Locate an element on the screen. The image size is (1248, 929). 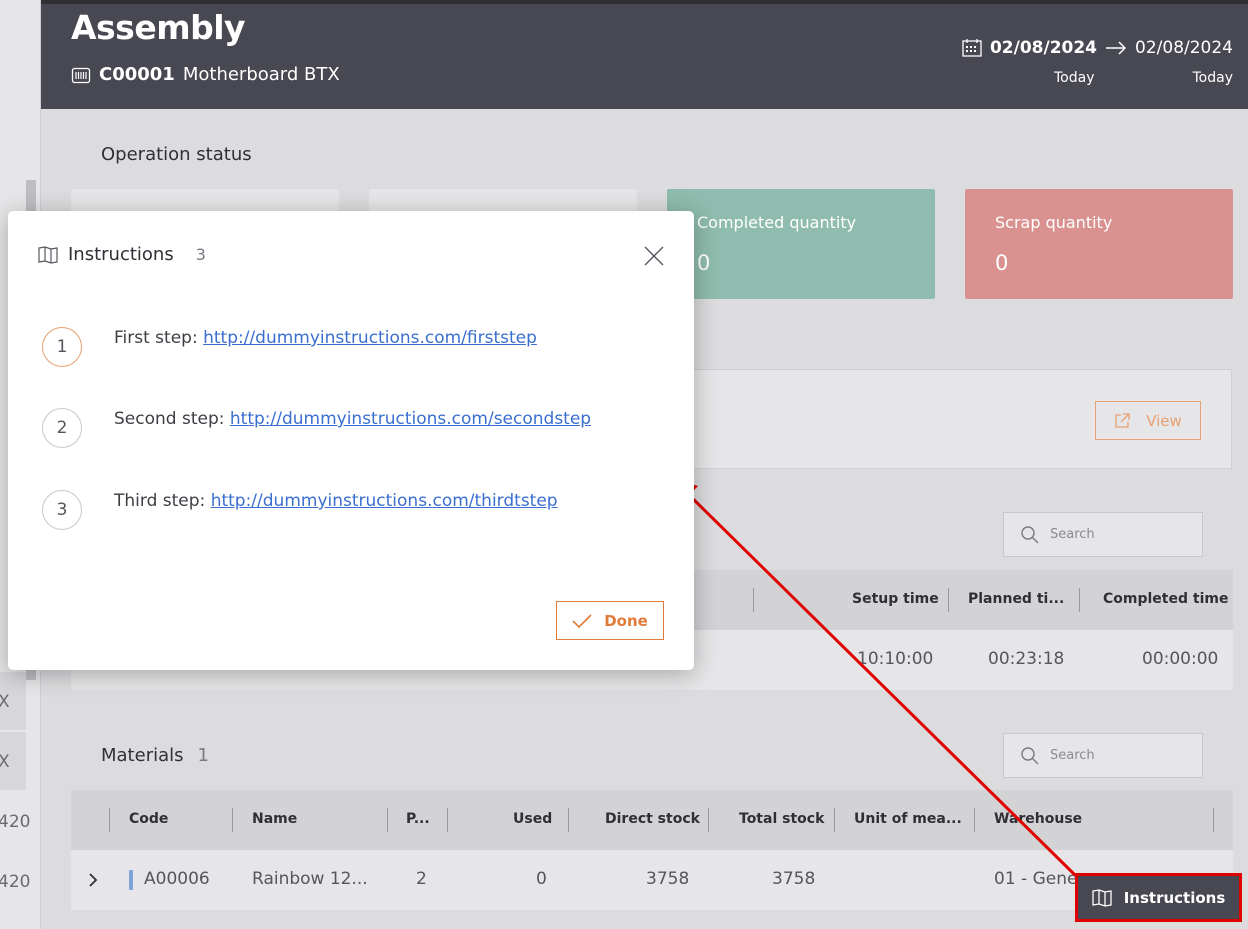
step-number: 2 is located at coordinates (62, 428).